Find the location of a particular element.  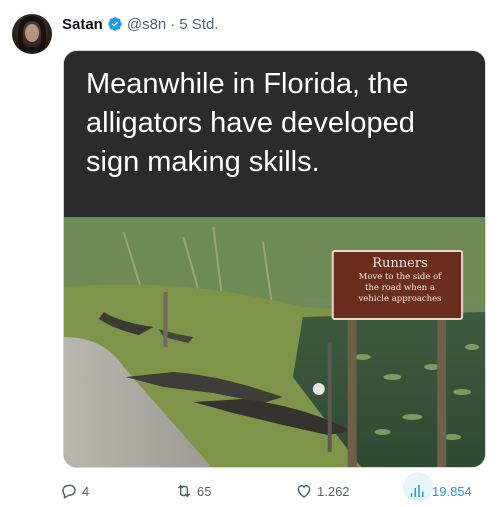

caption-line-1: Meanwhile in Florida, the is located at coordinates (247, 84).